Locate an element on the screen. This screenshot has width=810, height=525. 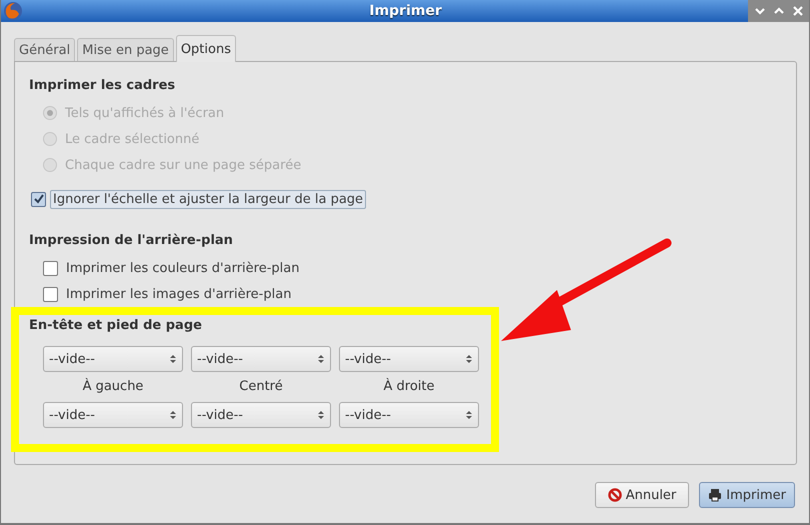
column-label: Centré is located at coordinates (261, 387).